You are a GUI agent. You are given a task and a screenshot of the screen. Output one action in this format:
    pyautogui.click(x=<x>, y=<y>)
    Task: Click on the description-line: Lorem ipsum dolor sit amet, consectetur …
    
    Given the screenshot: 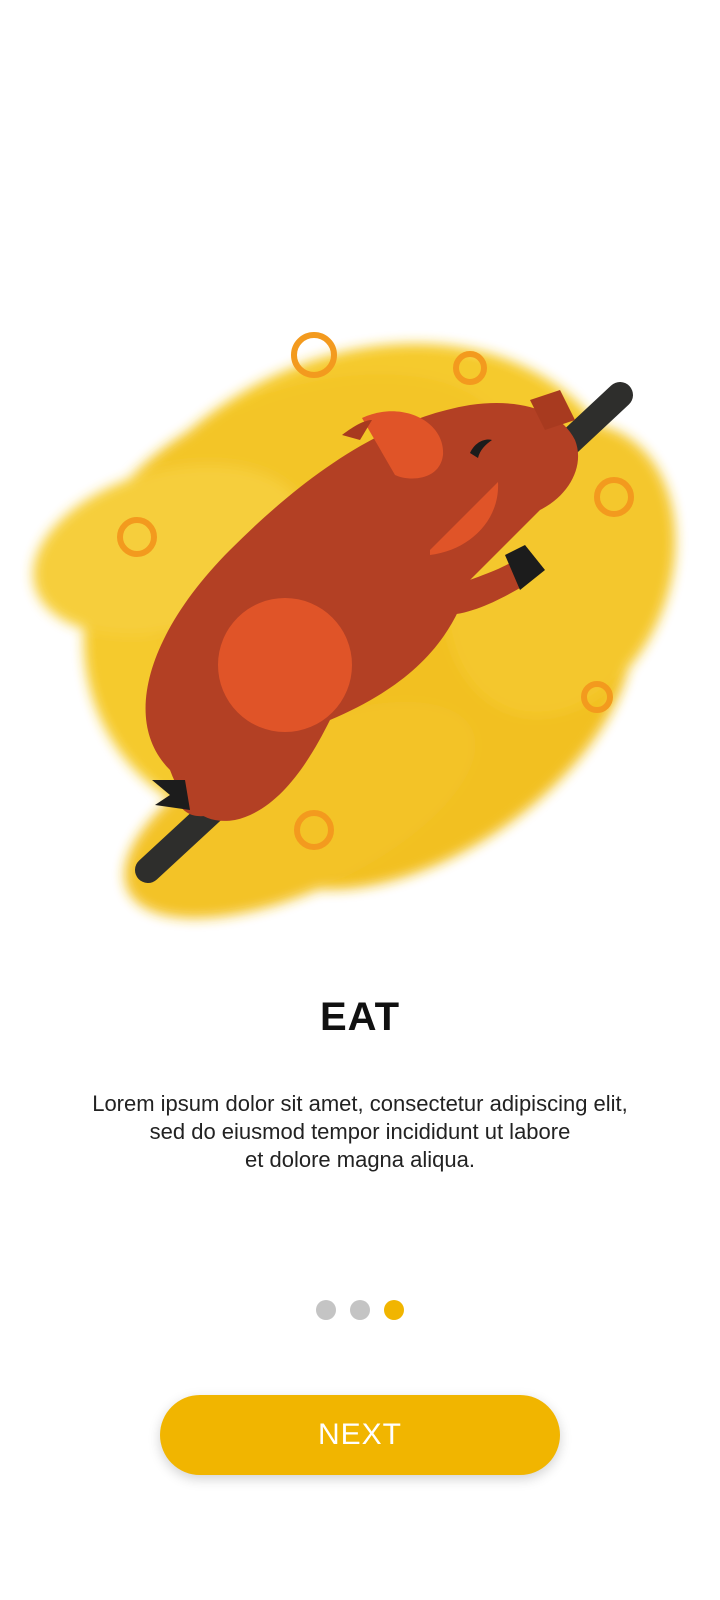 What is the action you would take?
    pyautogui.click(x=360, y=1103)
    